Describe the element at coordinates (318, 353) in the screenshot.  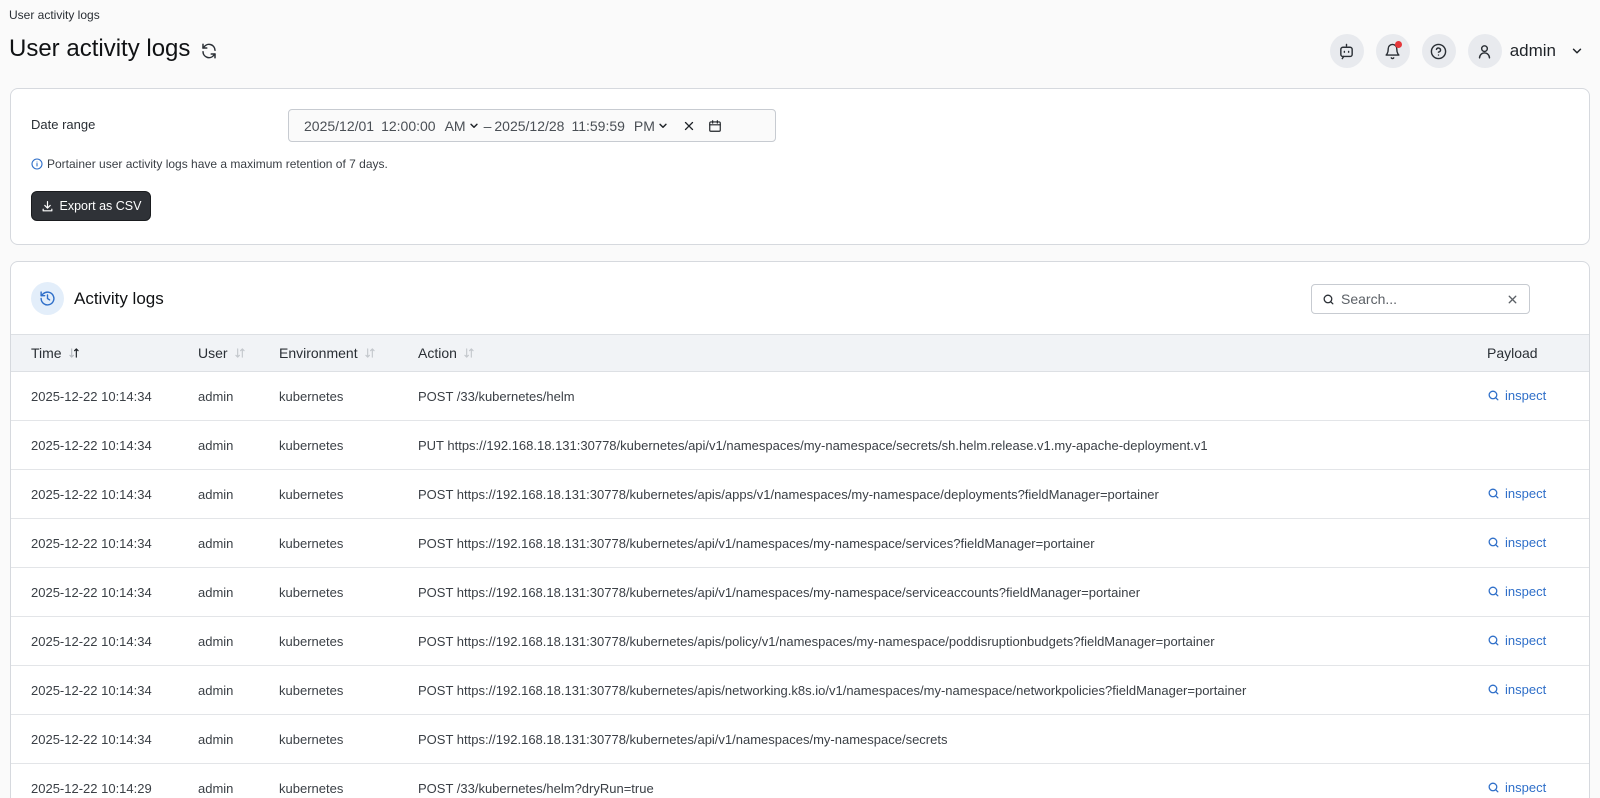
I see `column-header-environment-label: Environment` at that location.